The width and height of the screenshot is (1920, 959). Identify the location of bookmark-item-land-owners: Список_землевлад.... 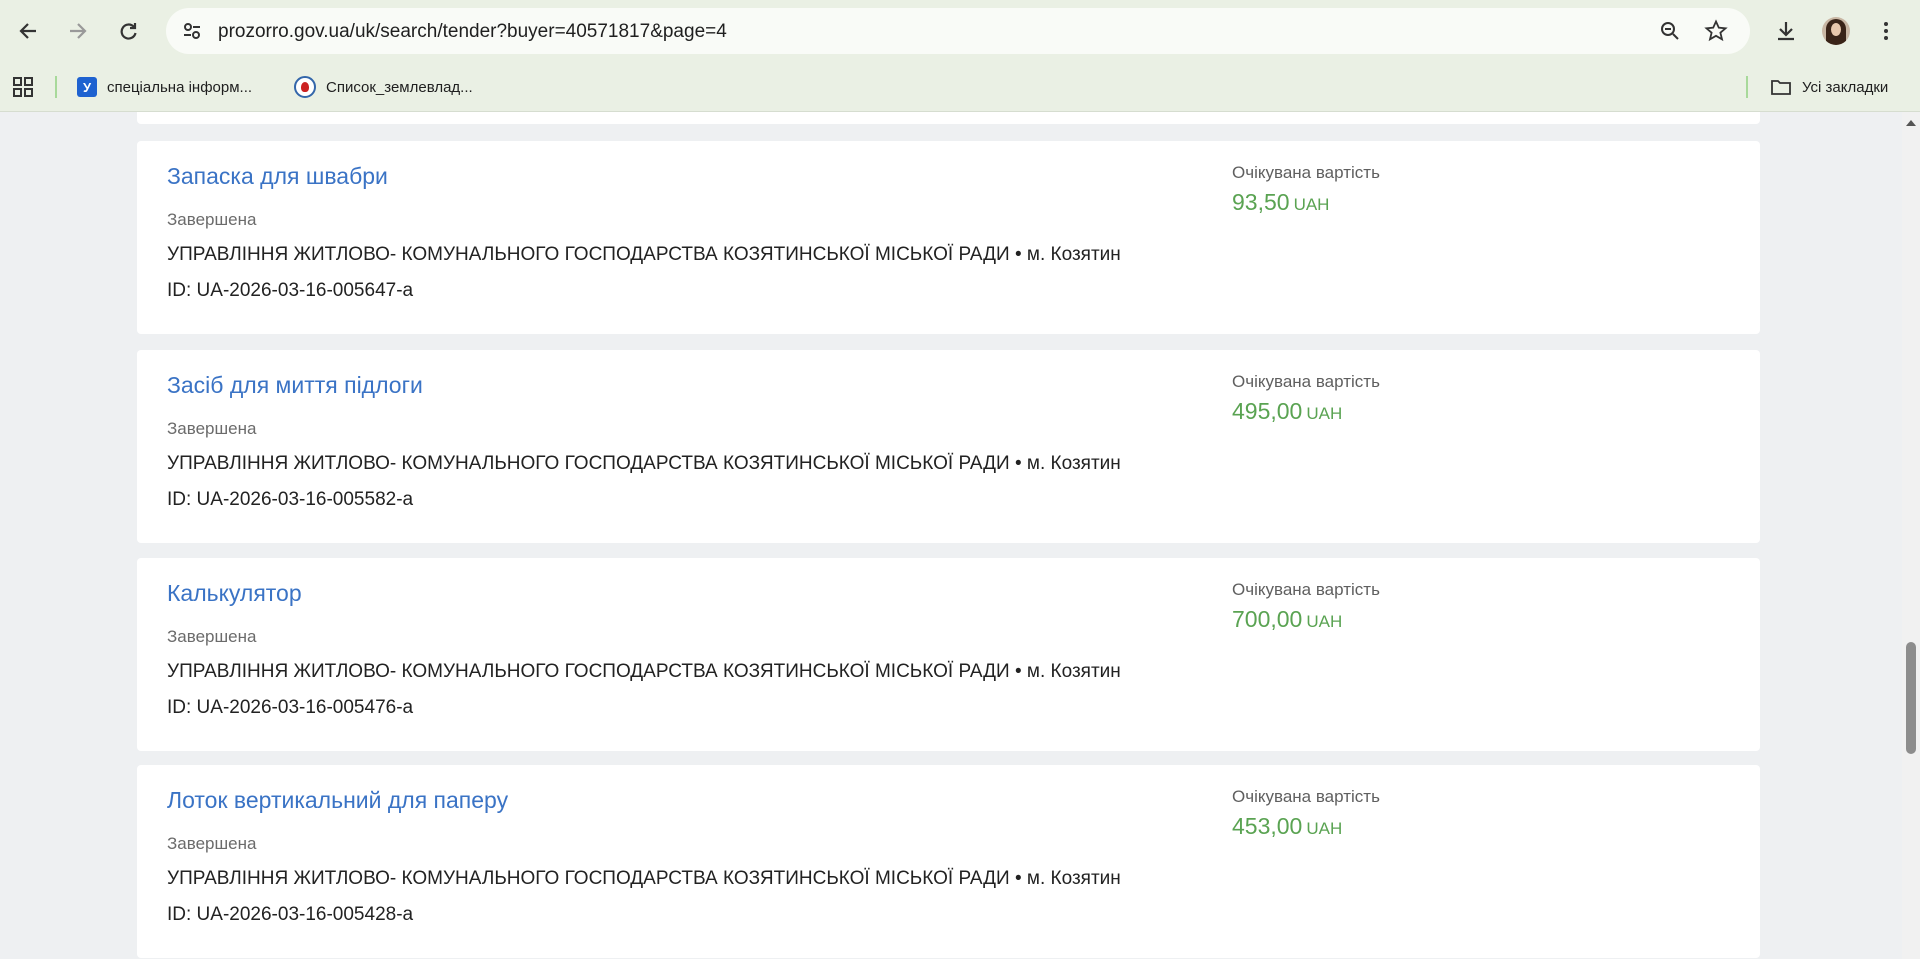
(383, 87).